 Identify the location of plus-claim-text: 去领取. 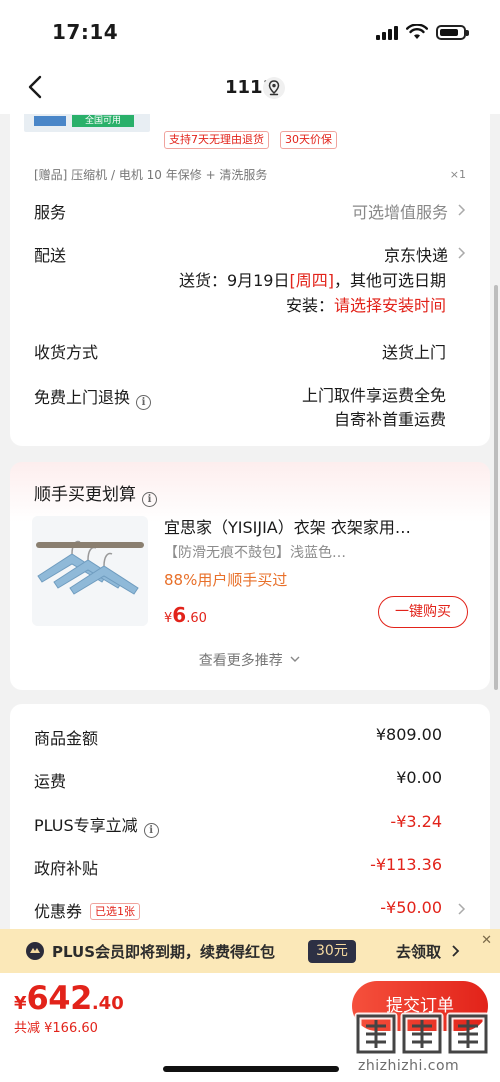
(419, 952).